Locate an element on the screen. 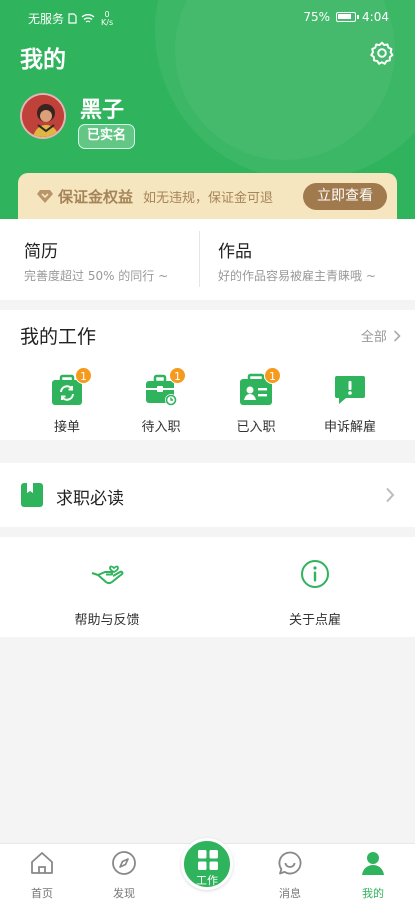 Image resolution: width=415 pixels, height=900 pixels. work-item-label: 已入职 is located at coordinates (256, 427).